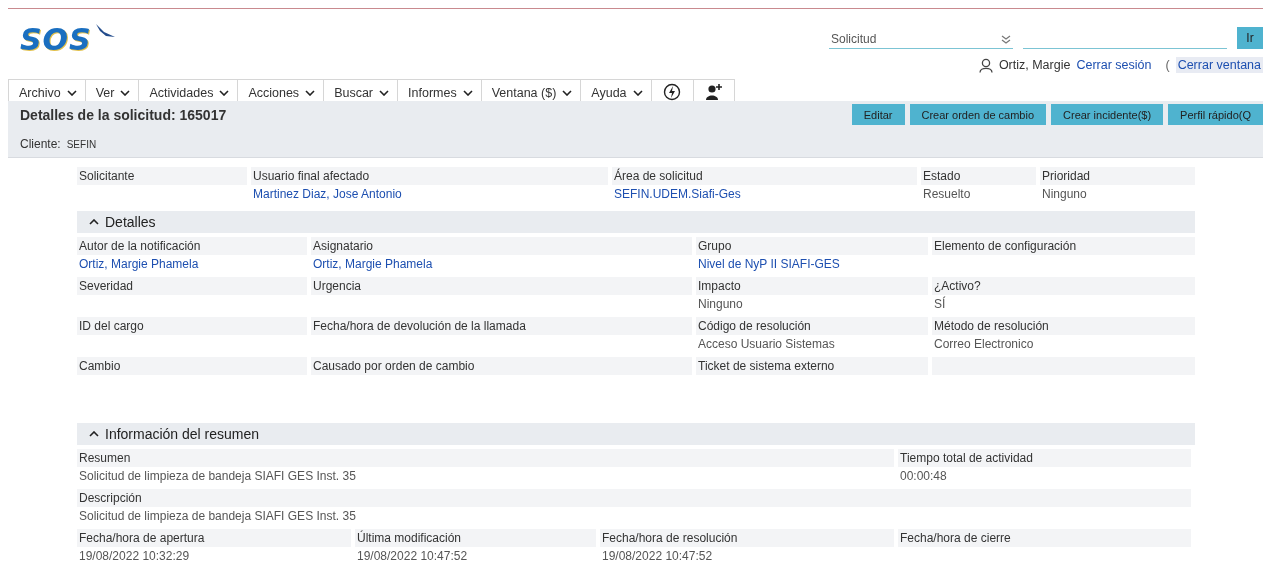  I want to click on field-label: Urgencia, so click(501, 286).